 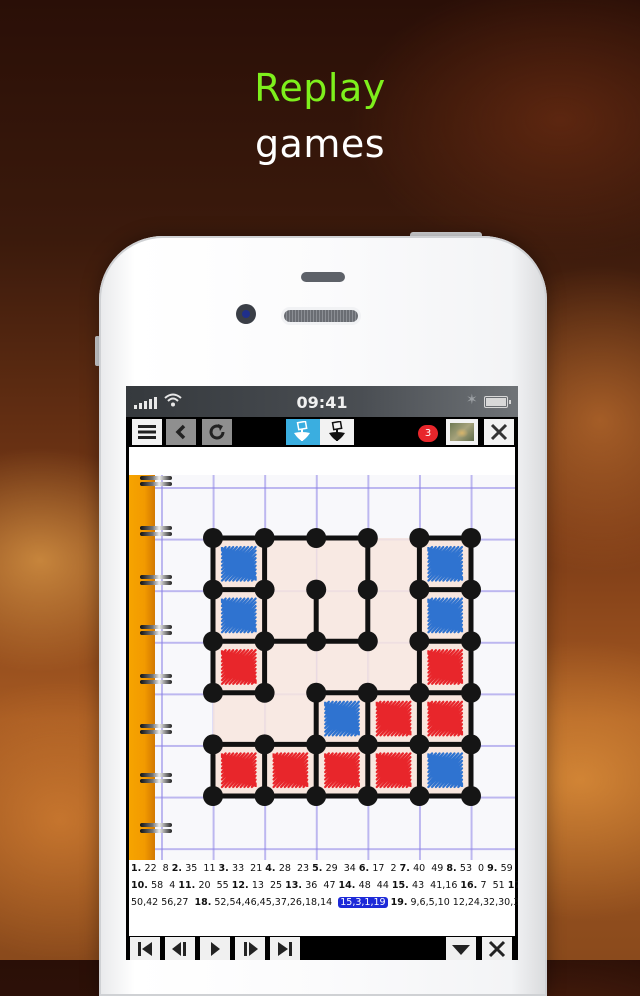 What do you see at coordinates (273, 902) in the screenshot?
I see `move-entry: 52,54,46,45,37,26,18,14` at bounding box center [273, 902].